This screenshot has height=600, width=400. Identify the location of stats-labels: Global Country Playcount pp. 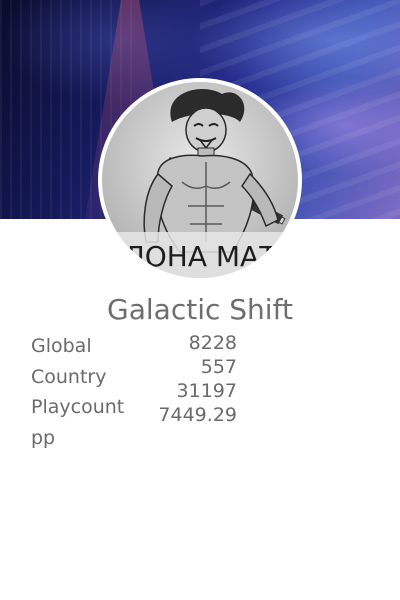
(86, 392).